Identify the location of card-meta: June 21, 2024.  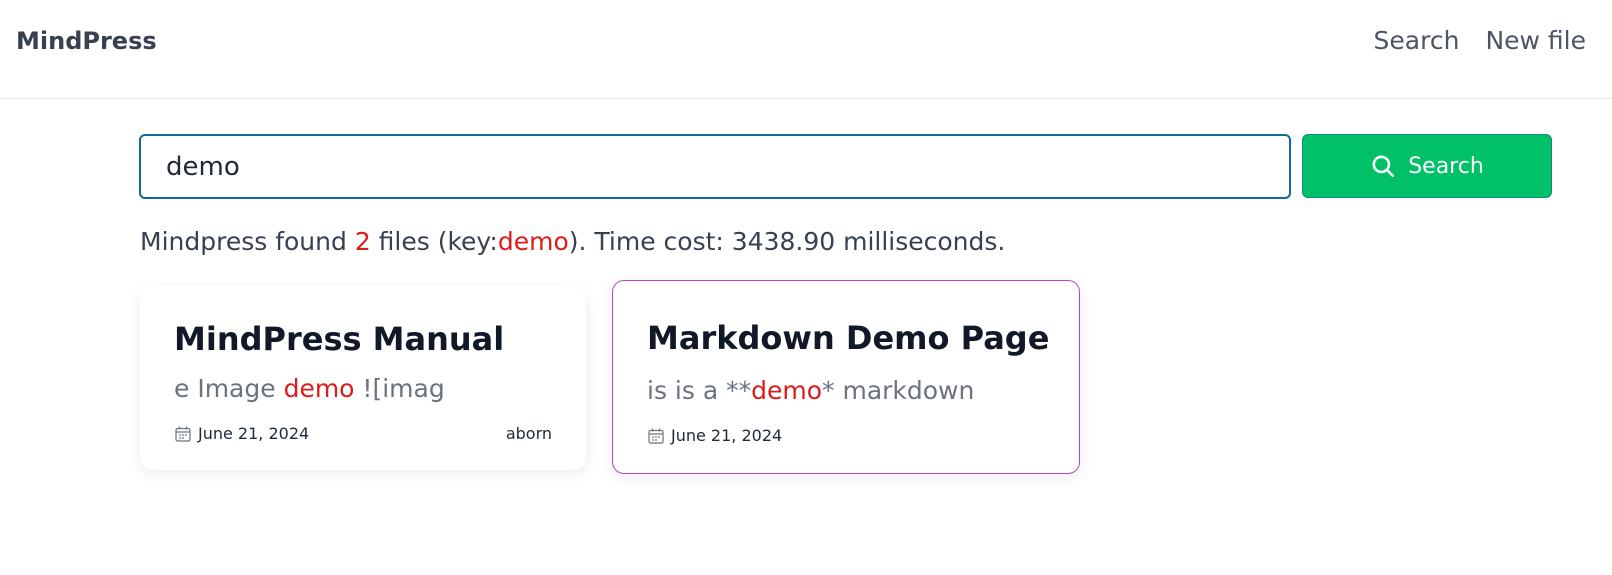
(846, 435).